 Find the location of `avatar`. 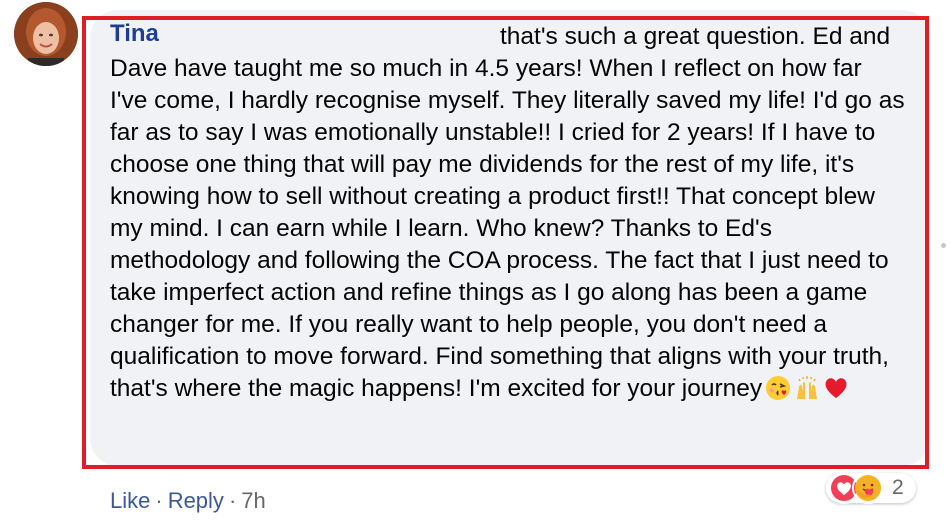

avatar is located at coordinates (46, 34).